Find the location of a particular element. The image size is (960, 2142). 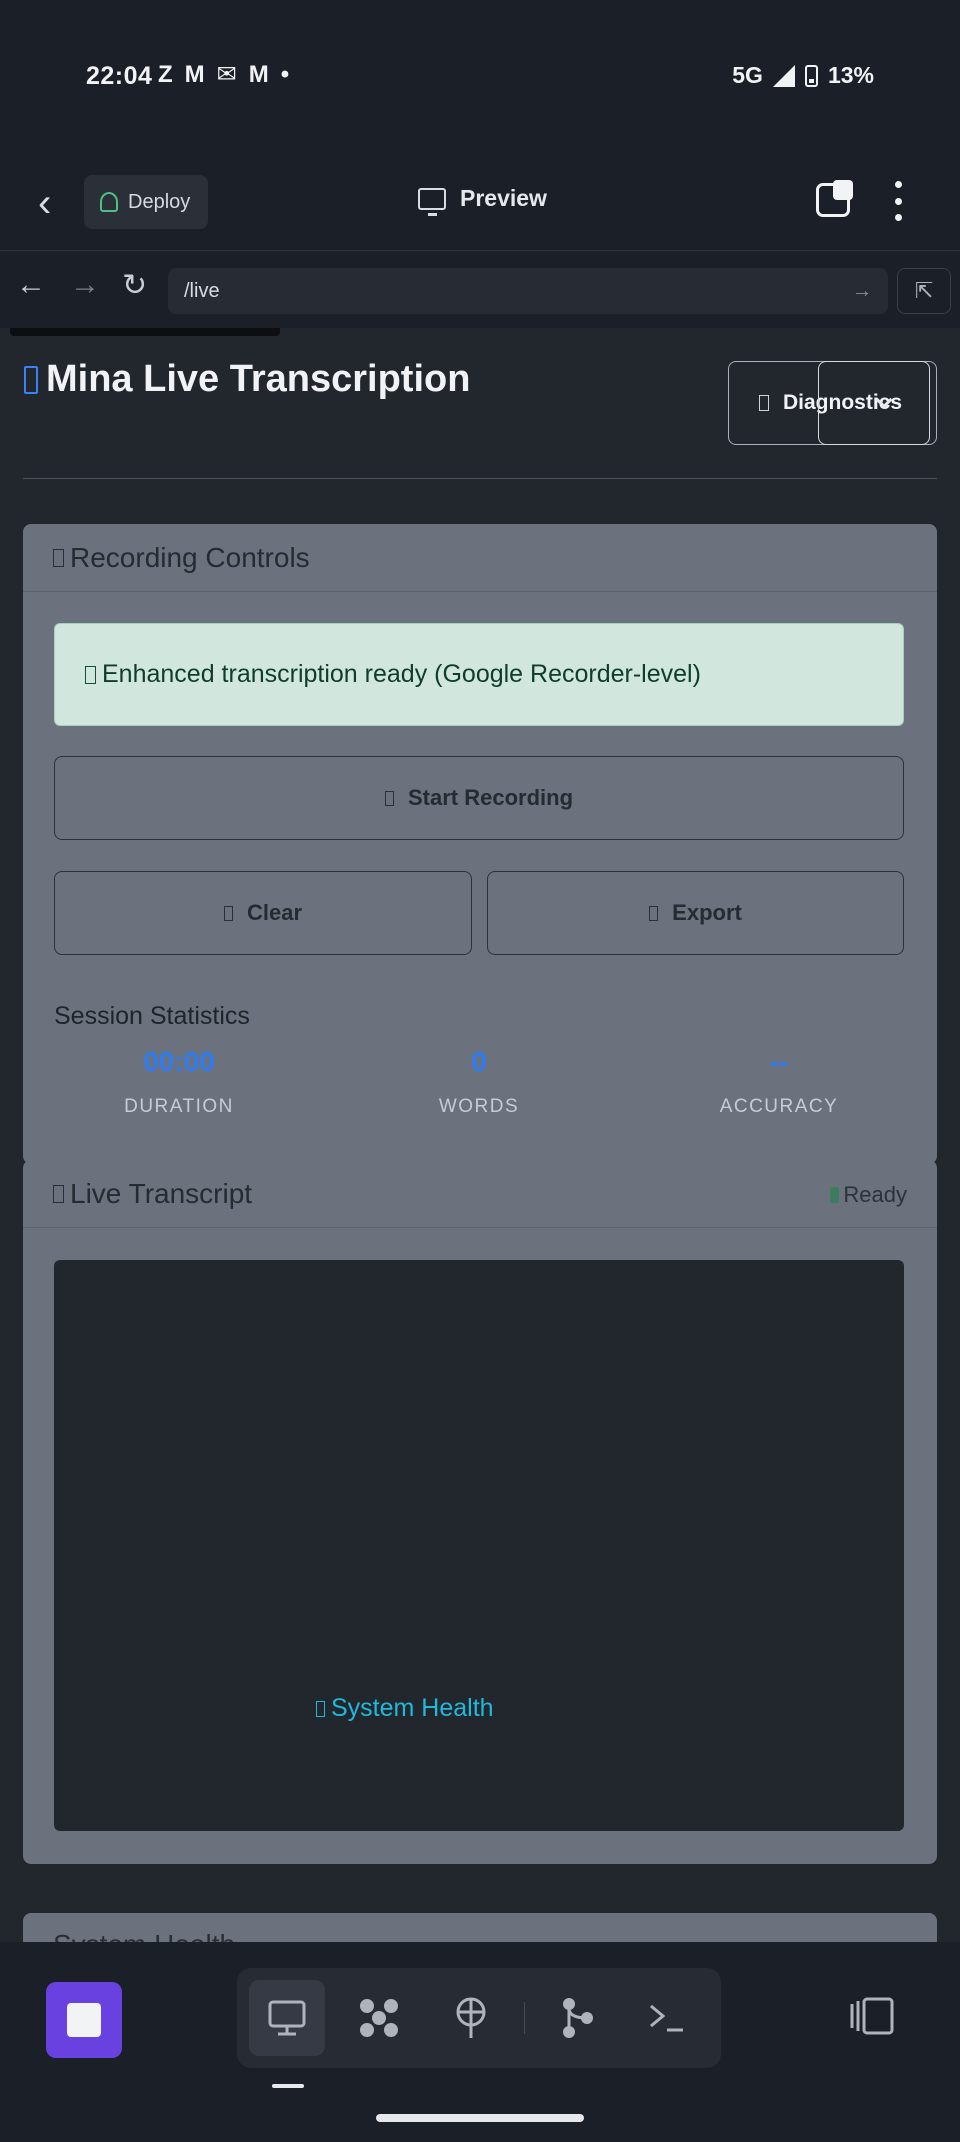

arrow-forward-icon: → is located at coordinates (85, 285).